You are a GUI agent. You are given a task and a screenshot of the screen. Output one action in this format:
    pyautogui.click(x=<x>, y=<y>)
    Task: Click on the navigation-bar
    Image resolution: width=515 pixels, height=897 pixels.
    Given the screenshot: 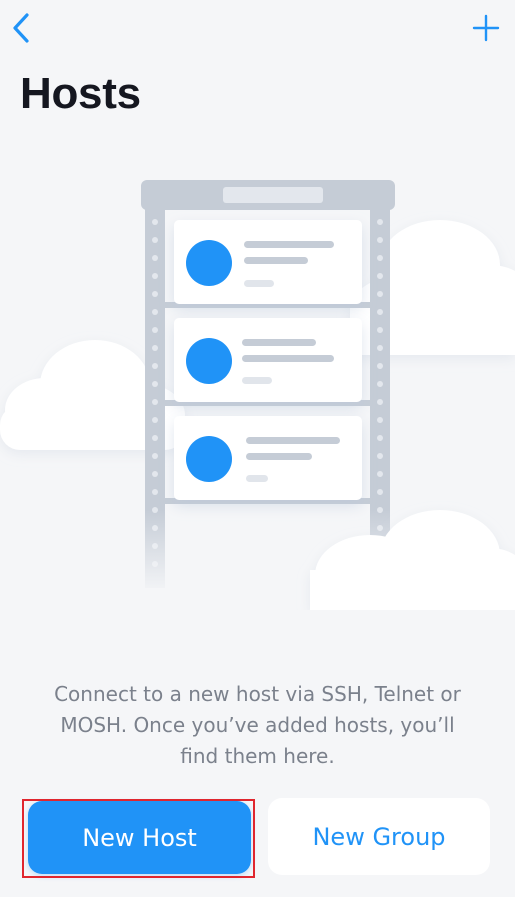 What is the action you would take?
    pyautogui.click(x=257, y=30)
    